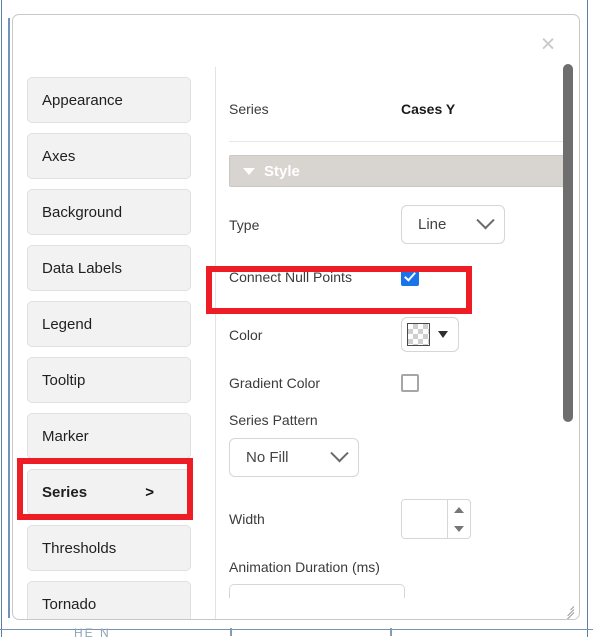 This screenshot has width=593, height=637. What do you see at coordinates (149, 492) in the screenshot?
I see `chevron-right-icon: >` at bounding box center [149, 492].